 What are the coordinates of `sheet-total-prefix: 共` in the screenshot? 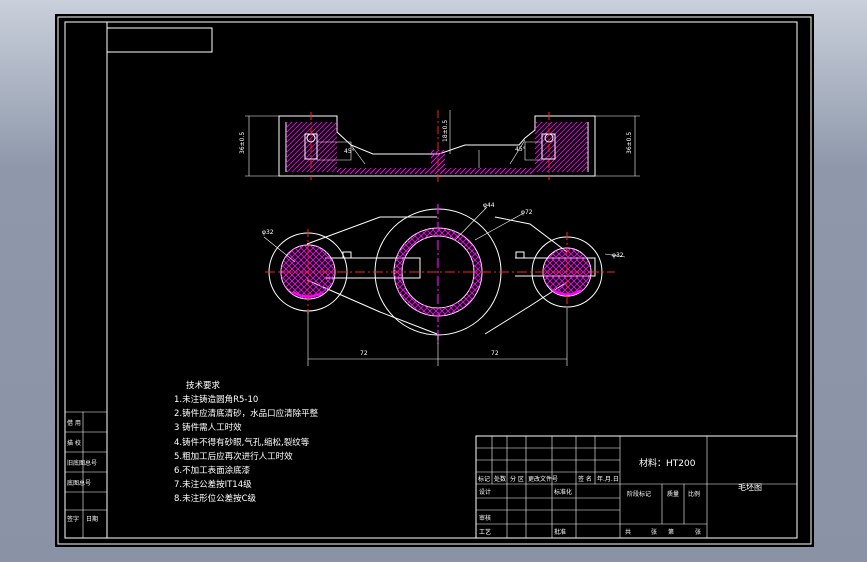 It's located at (628, 532).